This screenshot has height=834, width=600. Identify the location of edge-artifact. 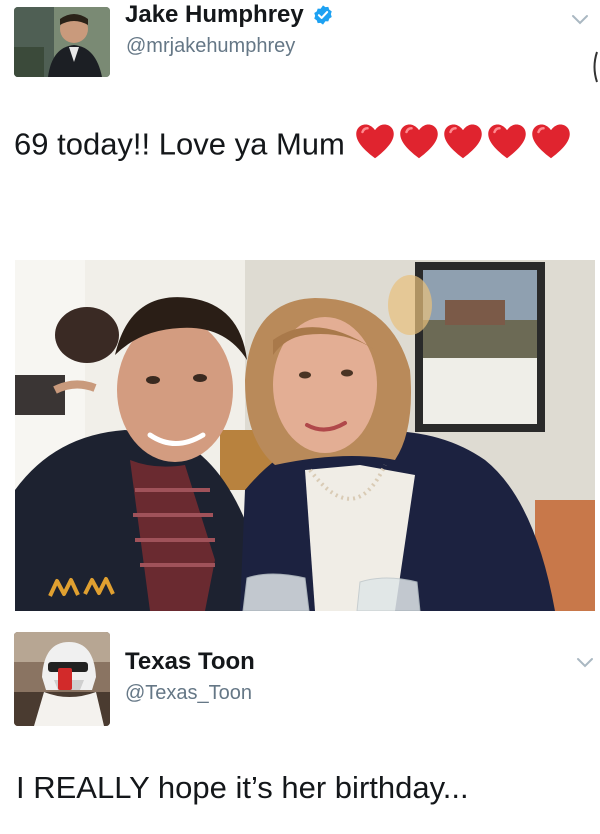
(595, 67).